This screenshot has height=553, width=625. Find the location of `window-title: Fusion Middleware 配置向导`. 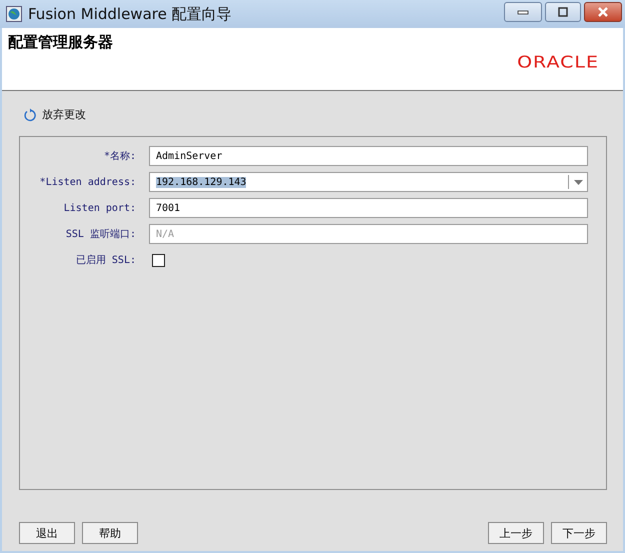

window-title: Fusion Middleware 配置向导 is located at coordinates (130, 14).